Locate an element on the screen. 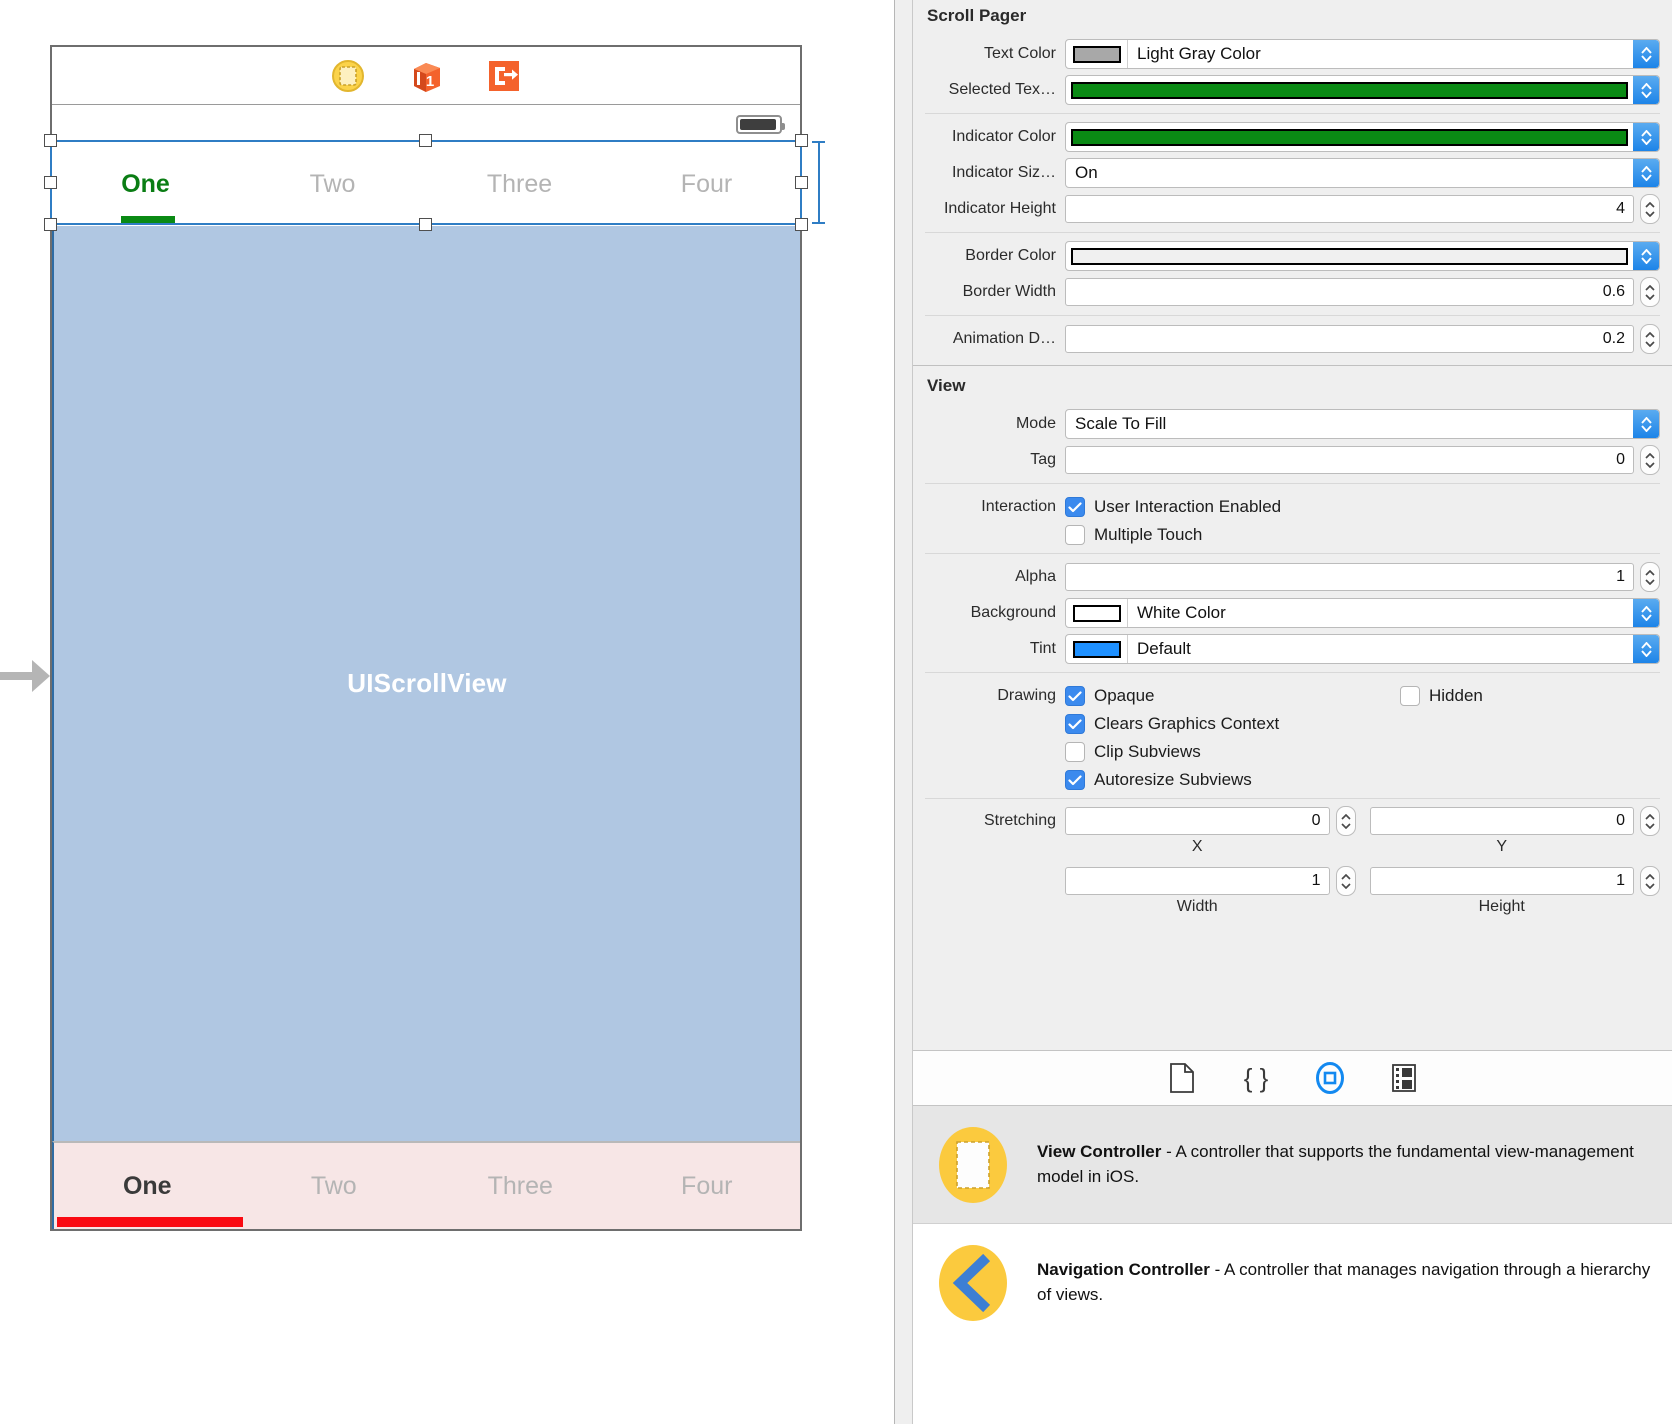  stretching-height-stepper is located at coordinates (1650, 881).